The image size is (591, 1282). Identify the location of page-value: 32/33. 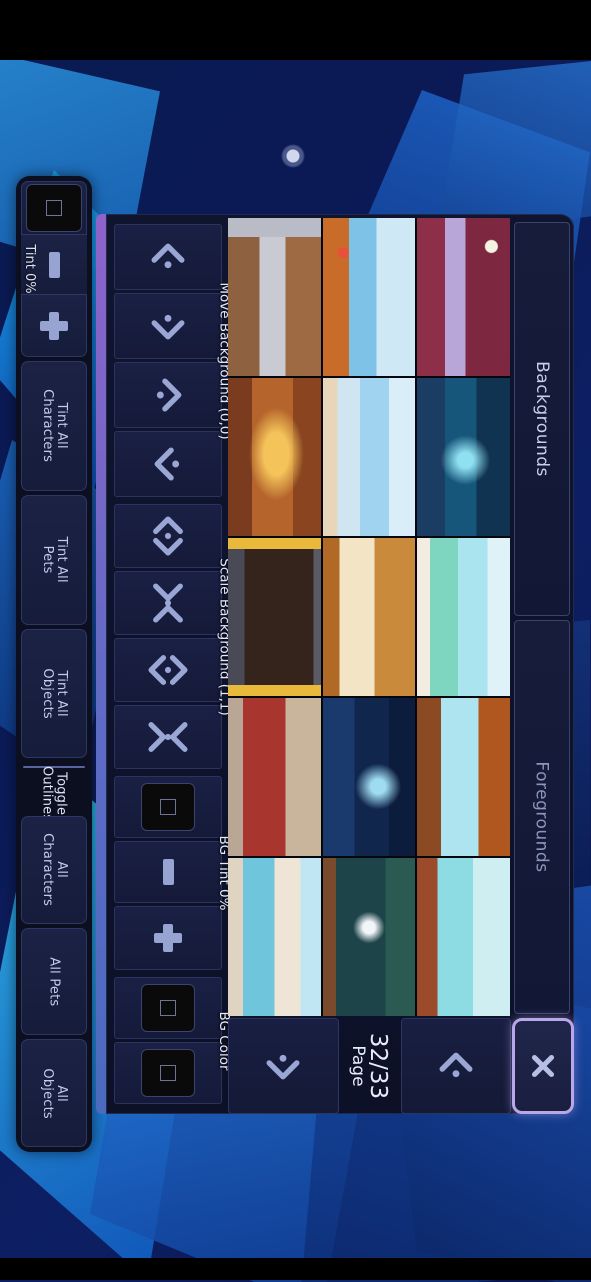
(378, 1066).